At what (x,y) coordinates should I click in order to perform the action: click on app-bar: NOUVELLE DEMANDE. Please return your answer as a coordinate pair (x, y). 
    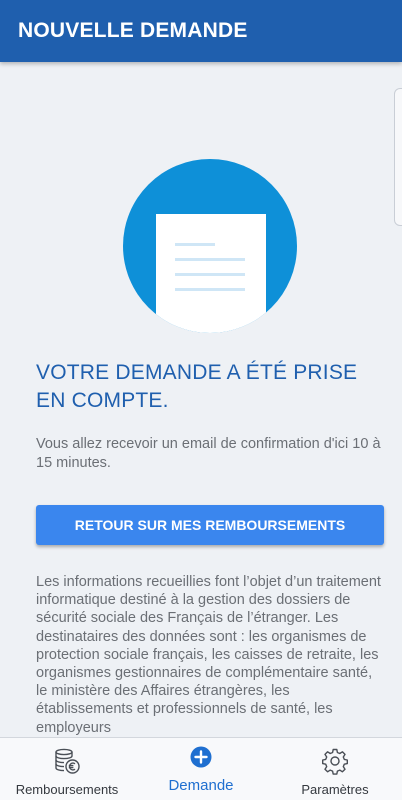
    Looking at the image, I should click on (201, 31).